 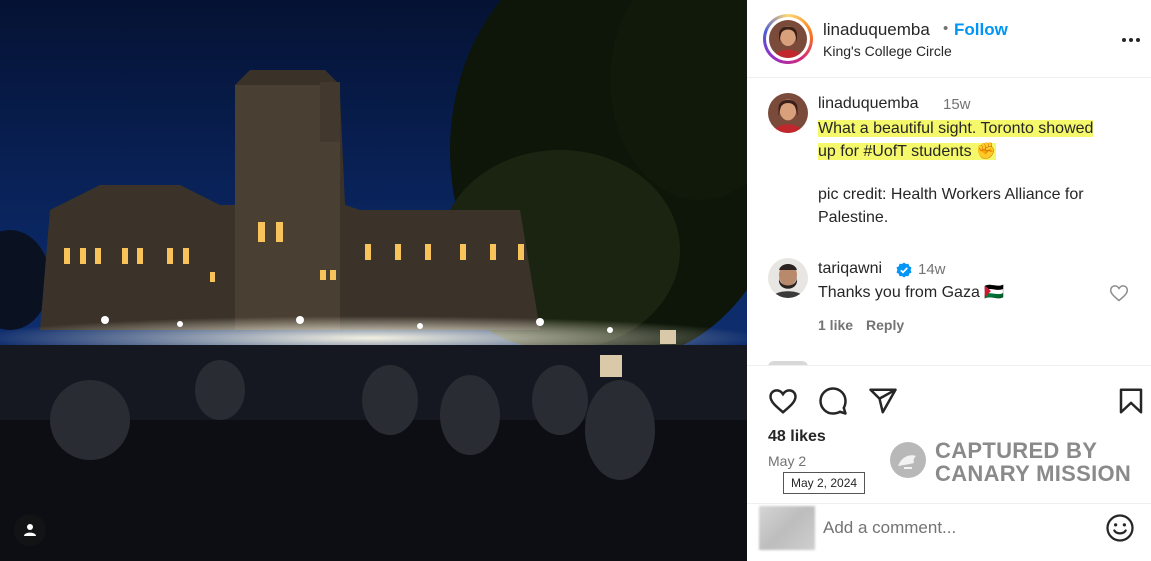 I want to click on add-comment-input, so click(x=958, y=528).